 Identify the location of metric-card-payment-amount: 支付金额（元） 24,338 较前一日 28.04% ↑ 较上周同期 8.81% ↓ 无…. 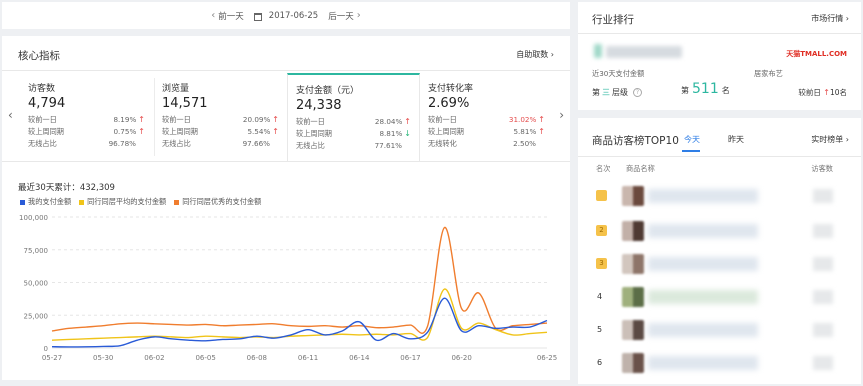
(353, 117).